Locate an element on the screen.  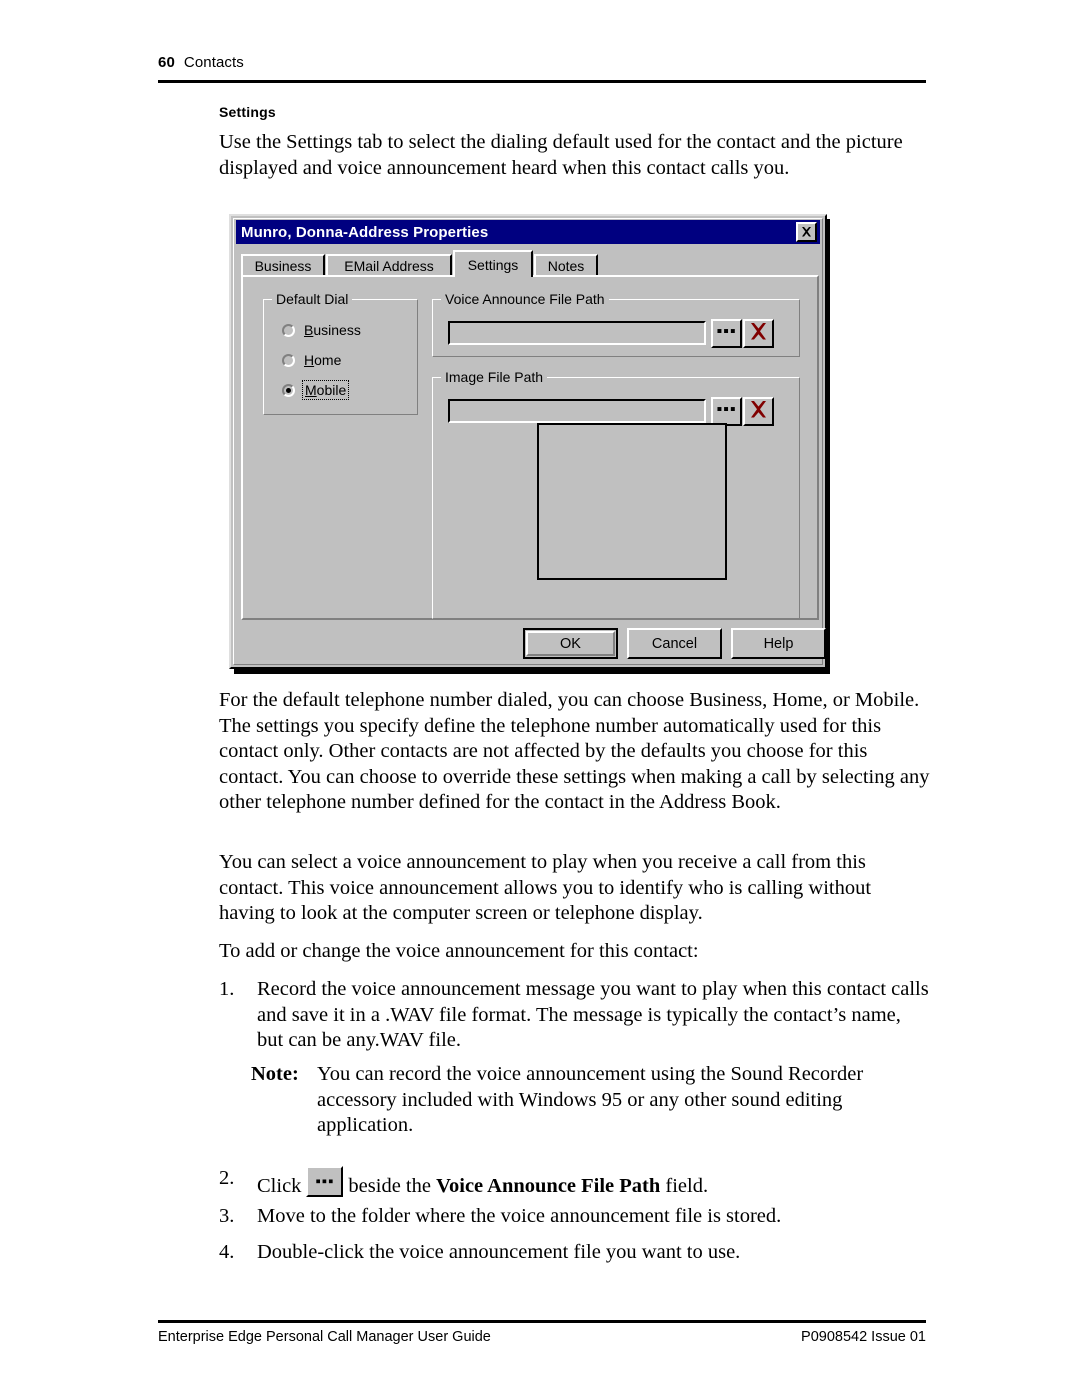
step-2-prefix: Click is located at coordinates (279, 1186).